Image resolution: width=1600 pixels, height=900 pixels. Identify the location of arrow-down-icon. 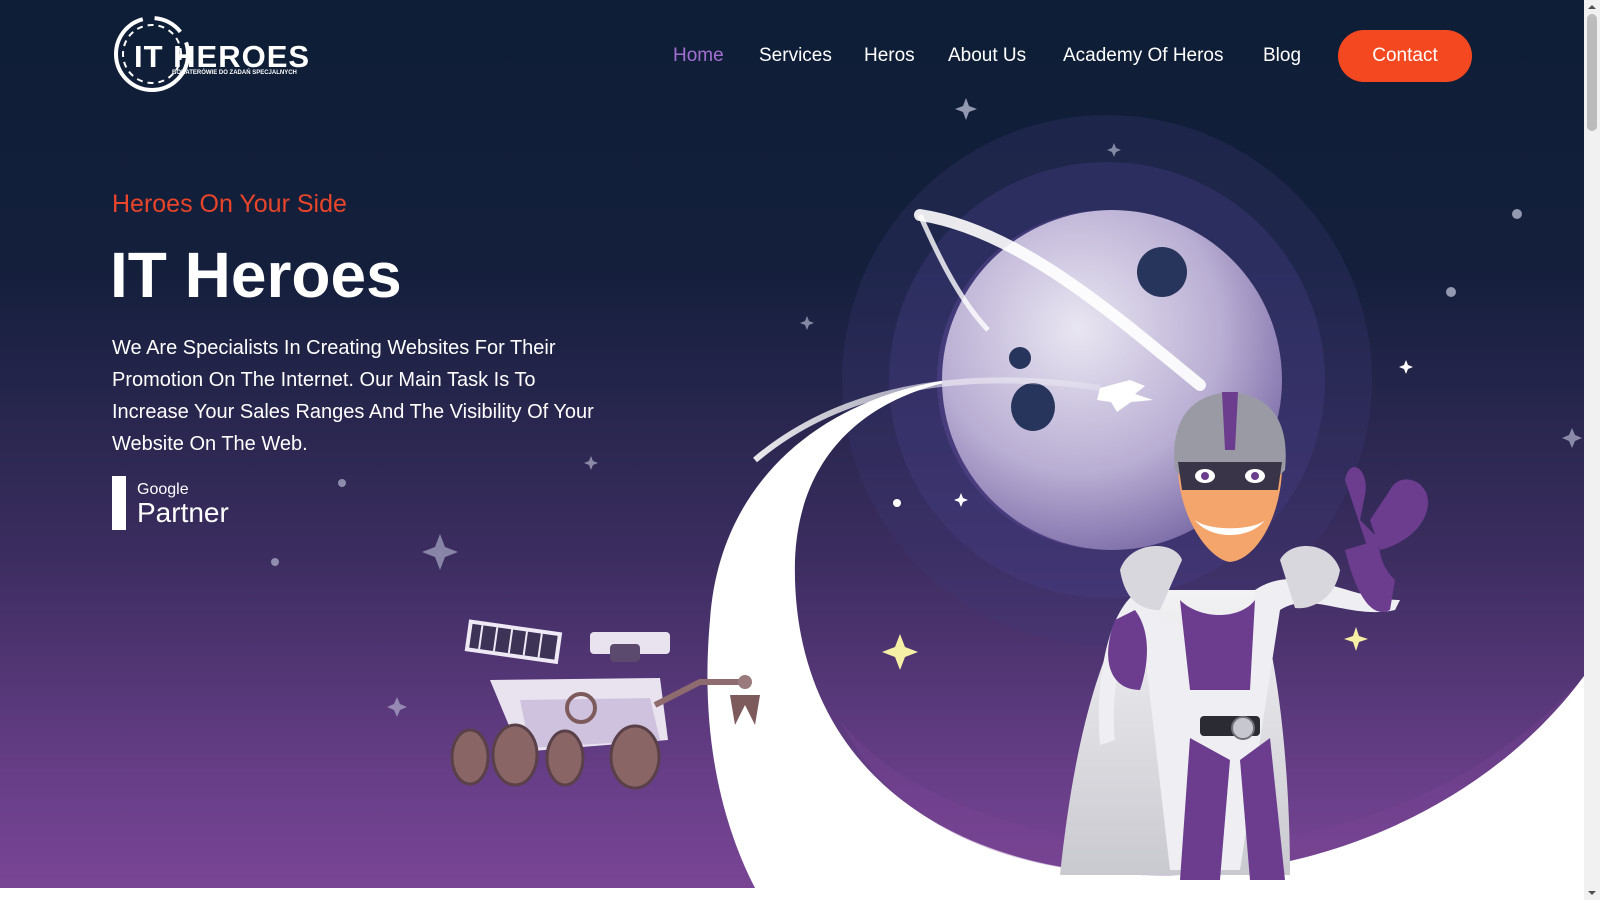
(1592, 893).